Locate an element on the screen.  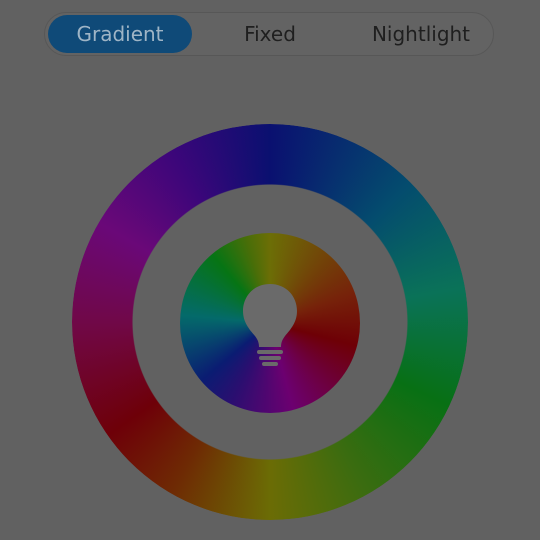
tab-gradient: Gradient is located at coordinates (120, 34).